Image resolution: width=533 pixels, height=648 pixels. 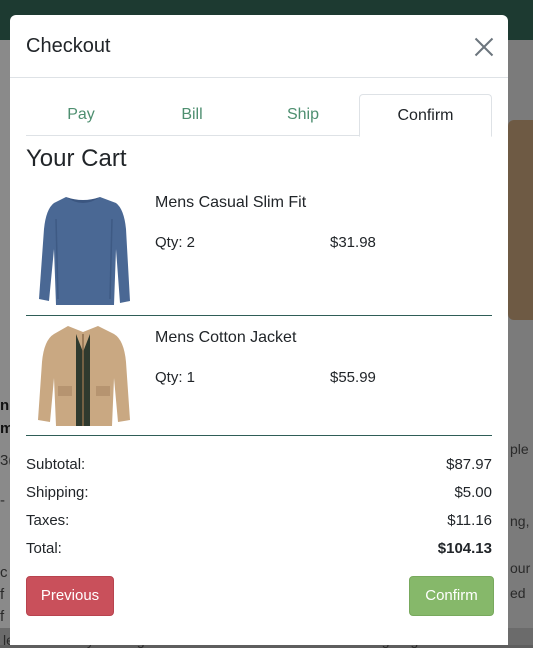 I want to click on item-name: Mens Cotton Jacket, so click(x=226, y=337).